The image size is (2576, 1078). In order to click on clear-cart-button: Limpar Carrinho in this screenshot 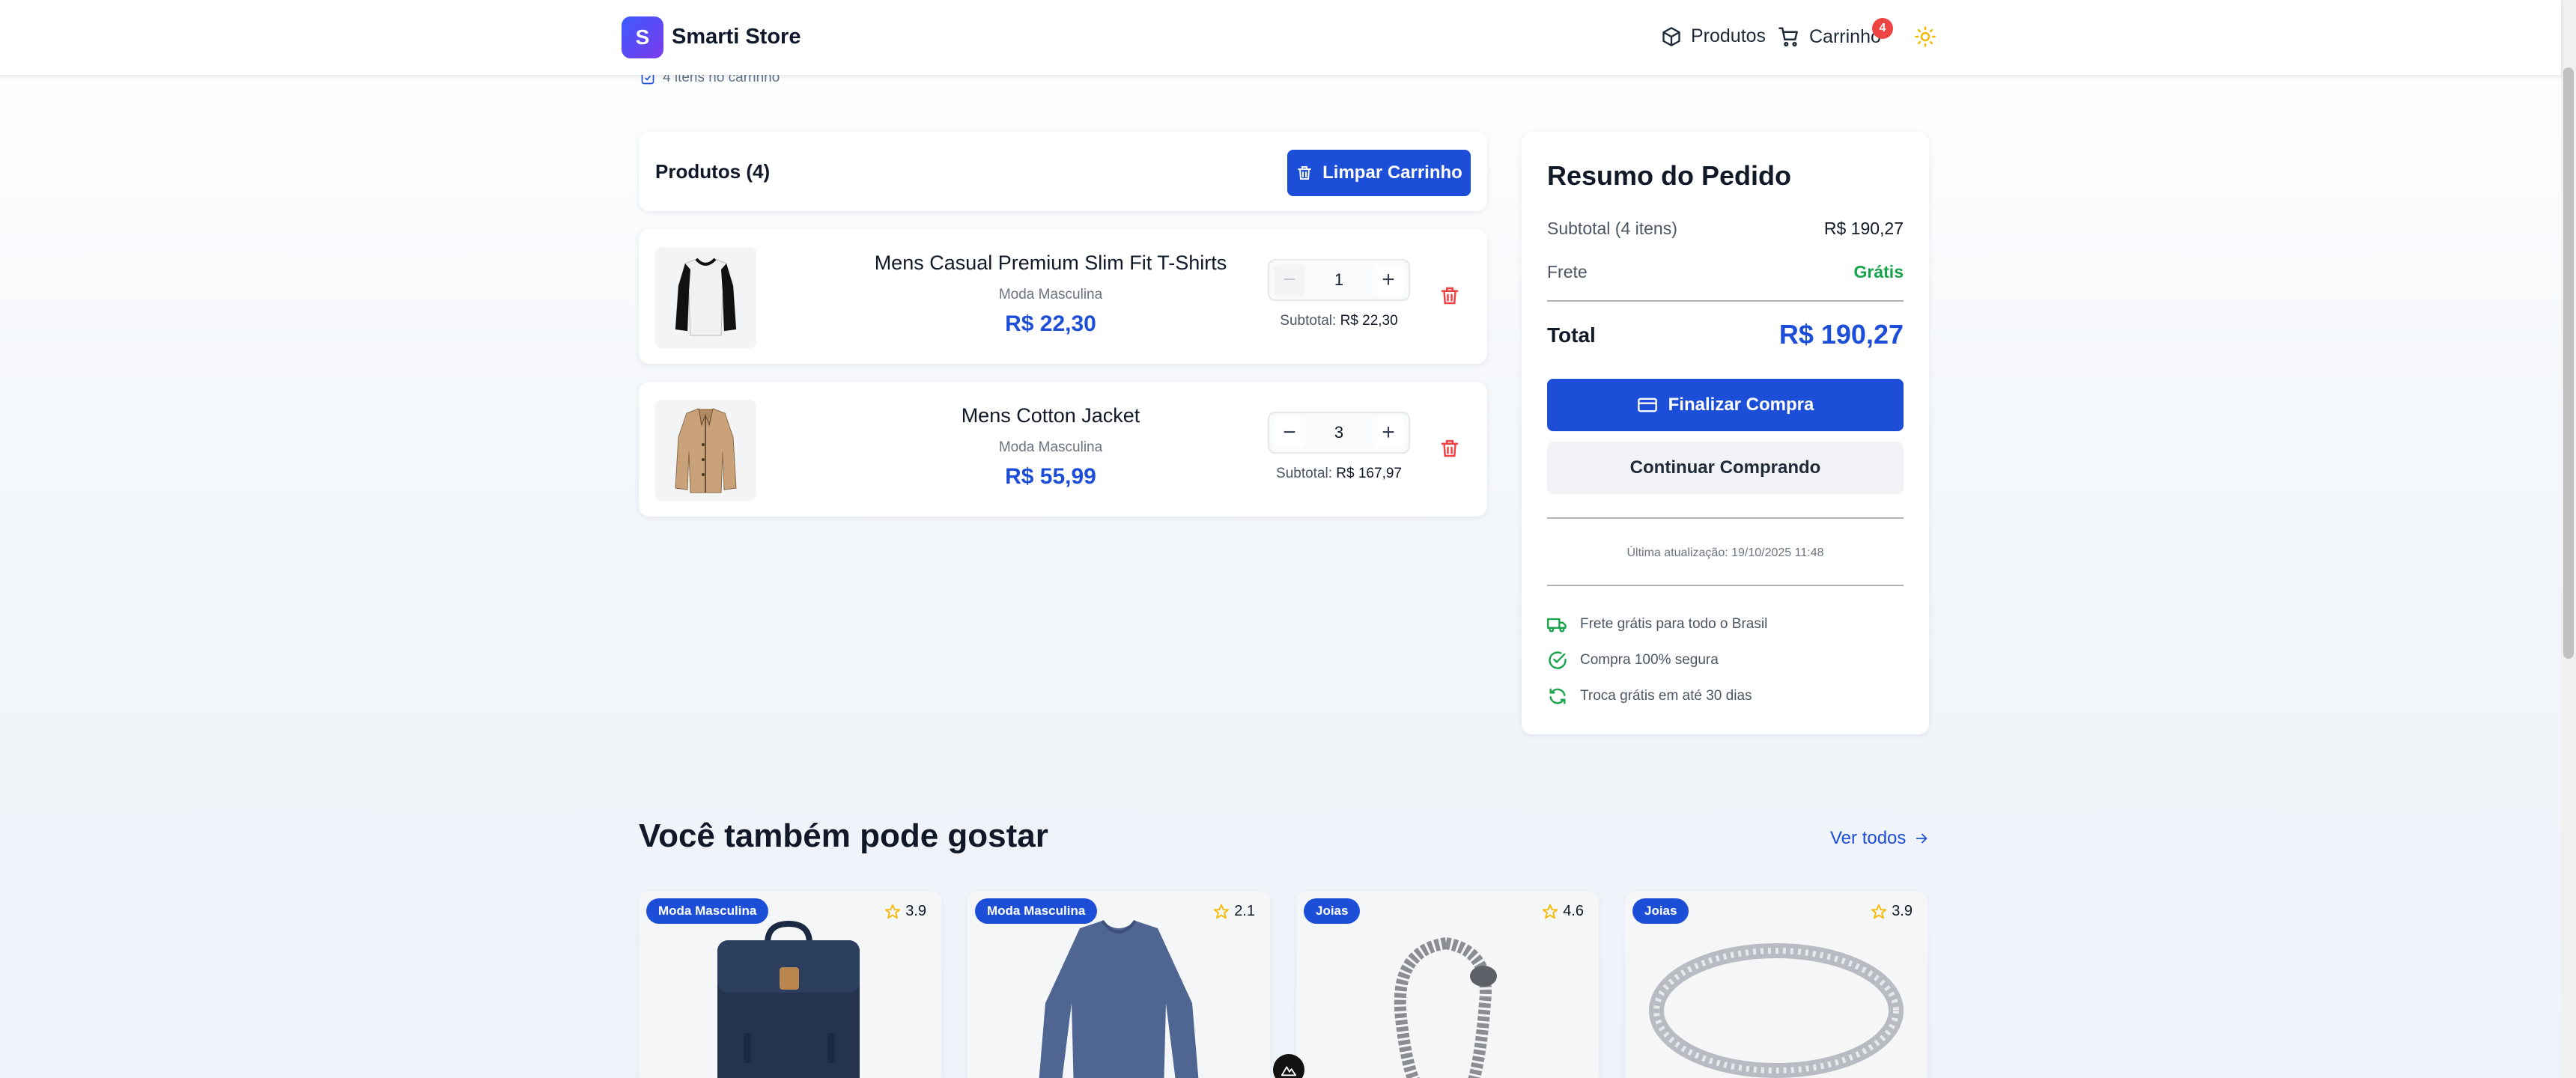, I will do `click(1379, 173)`.